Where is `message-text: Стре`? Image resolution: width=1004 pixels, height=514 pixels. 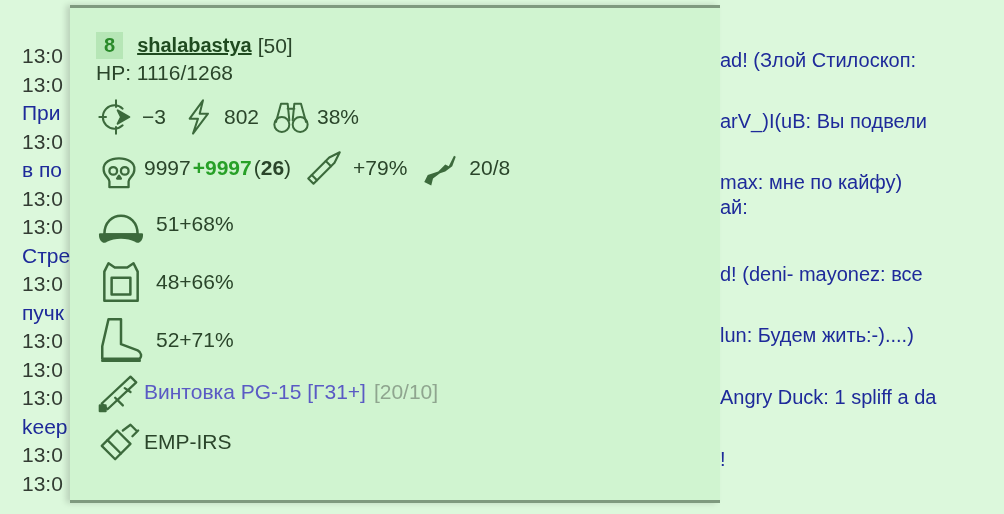
message-text: Стре is located at coordinates (46, 255).